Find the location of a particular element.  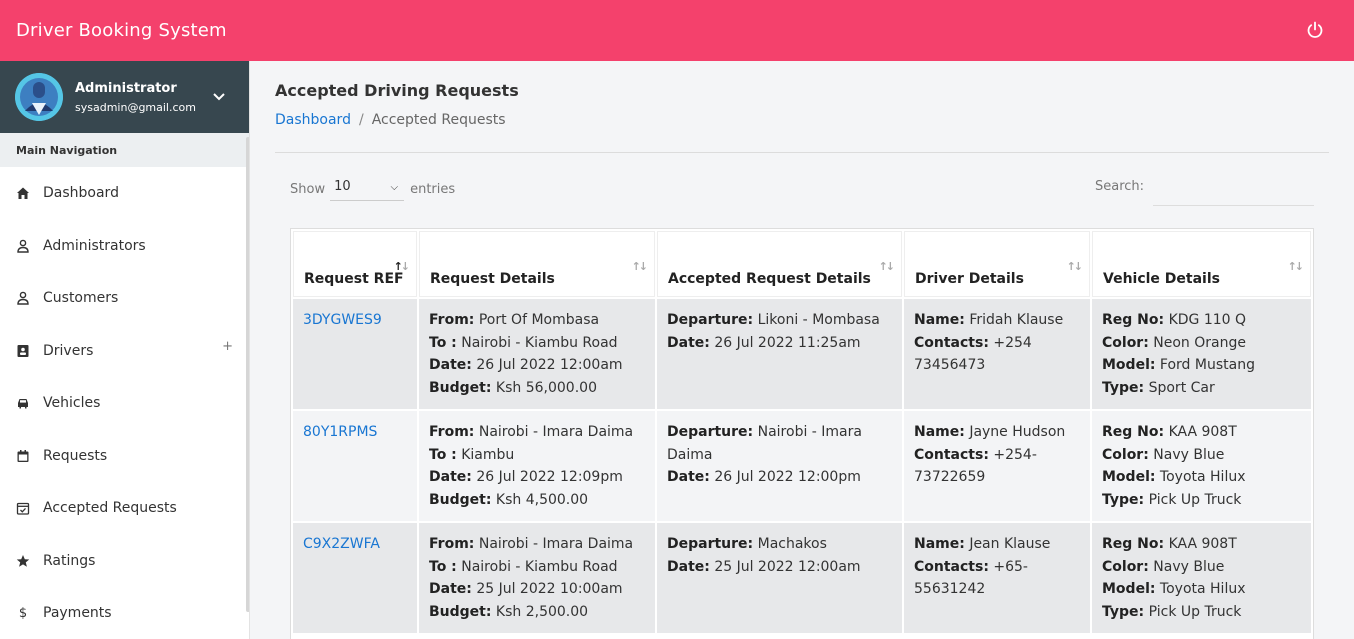

sidebar-item-ratings: Ratings is located at coordinates (124, 561).